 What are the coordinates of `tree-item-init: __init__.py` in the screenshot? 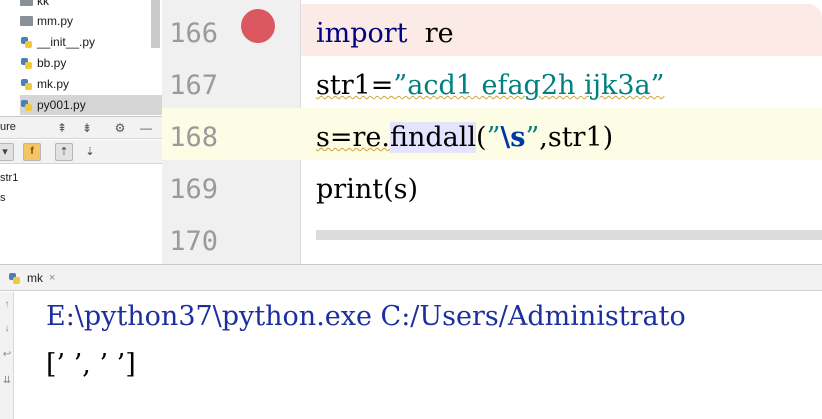 It's located at (57, 42).